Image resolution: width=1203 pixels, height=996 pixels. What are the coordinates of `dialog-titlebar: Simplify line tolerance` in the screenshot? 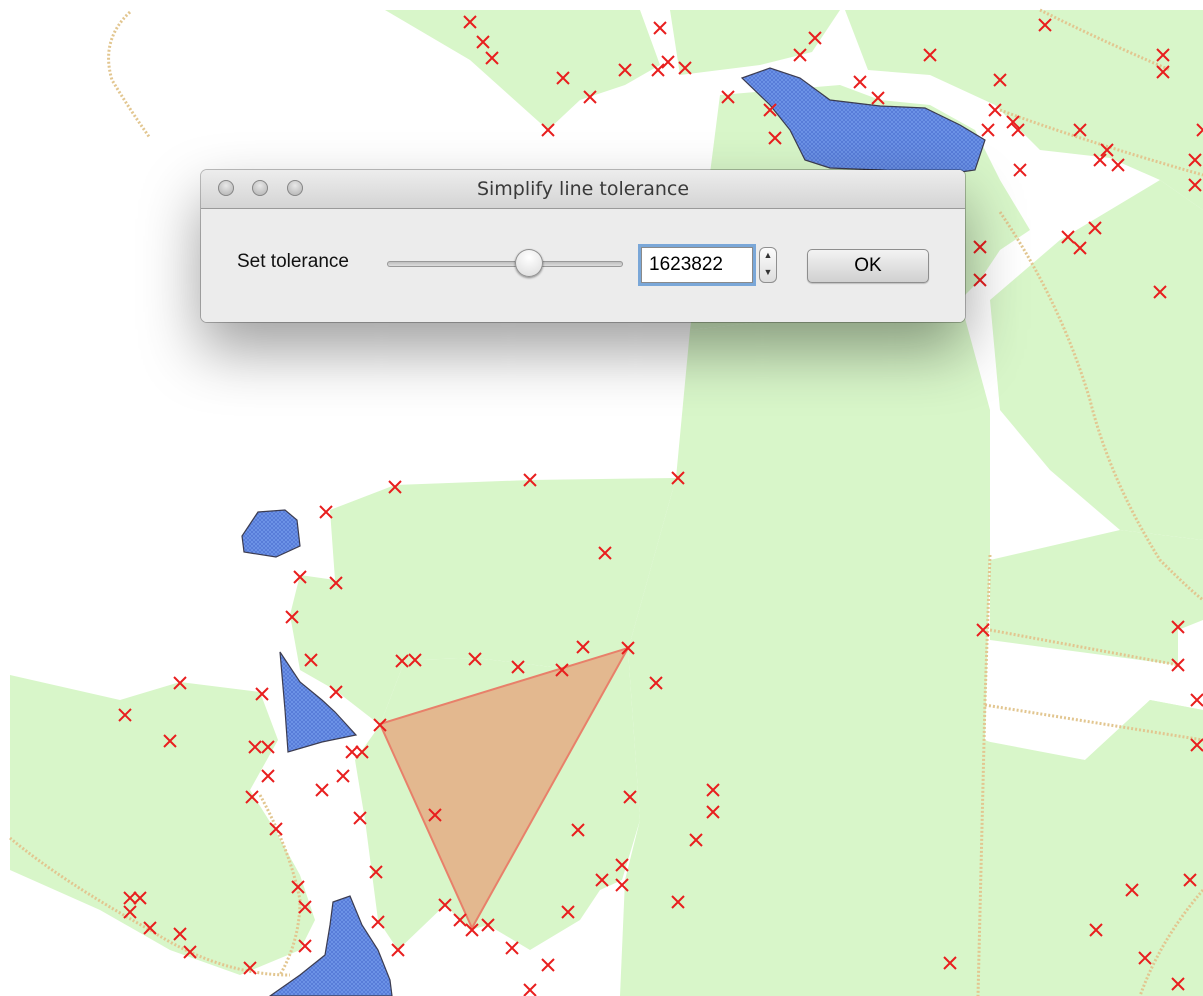 It's located at (583, 189).